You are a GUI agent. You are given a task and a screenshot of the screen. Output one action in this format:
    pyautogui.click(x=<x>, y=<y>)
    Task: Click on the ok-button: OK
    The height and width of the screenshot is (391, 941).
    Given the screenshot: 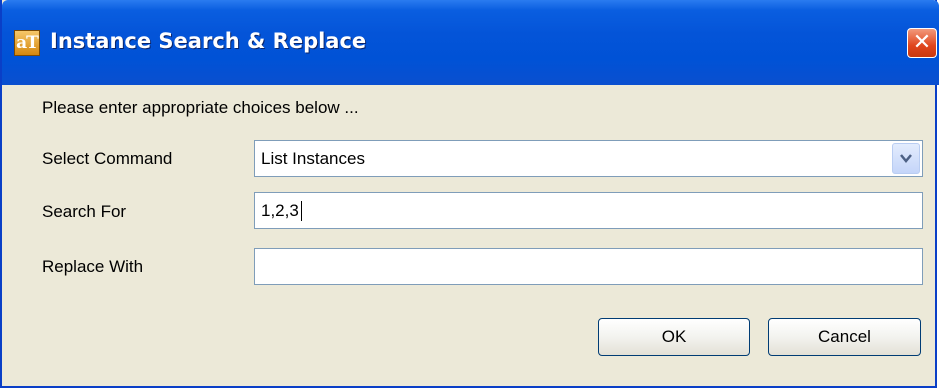 What is the action you would take?
    pyautogui.click(x=674, y=337)
    